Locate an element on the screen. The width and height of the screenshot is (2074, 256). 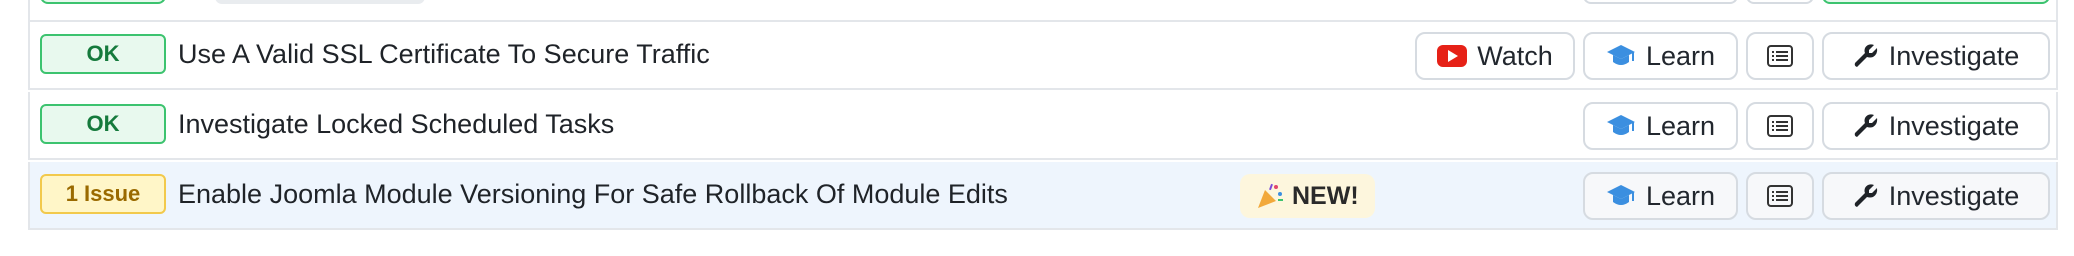
new-badge: NEW! is located at coordinates (1307, 196).